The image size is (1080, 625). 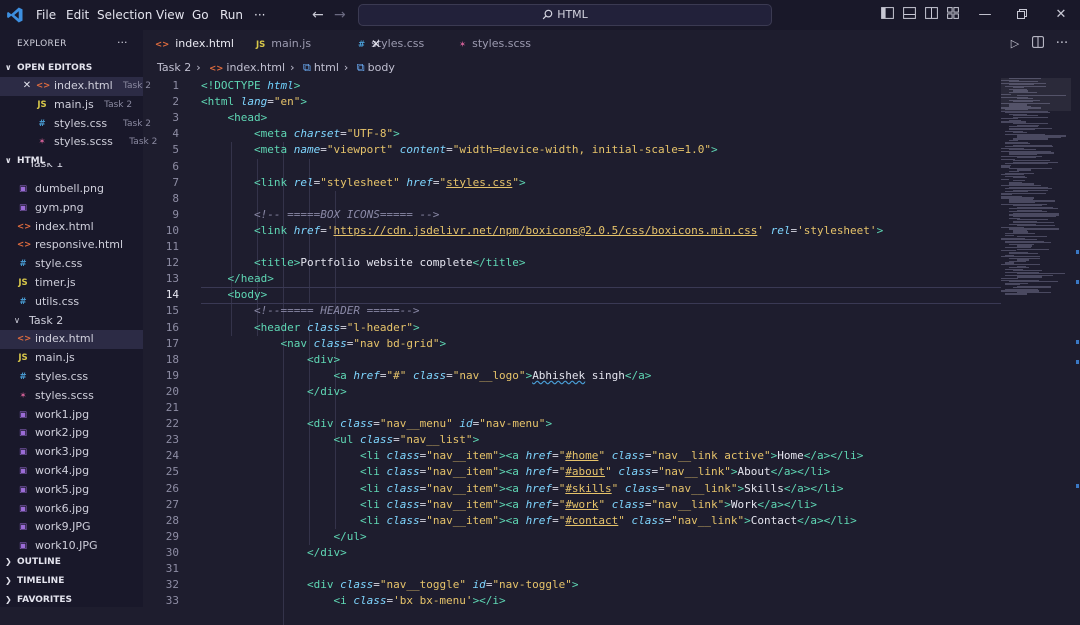 What do you see at coordinates (1077, 252) in the screenshot?
I see `scrollbar-marker` at bounding box center [1077, 252].